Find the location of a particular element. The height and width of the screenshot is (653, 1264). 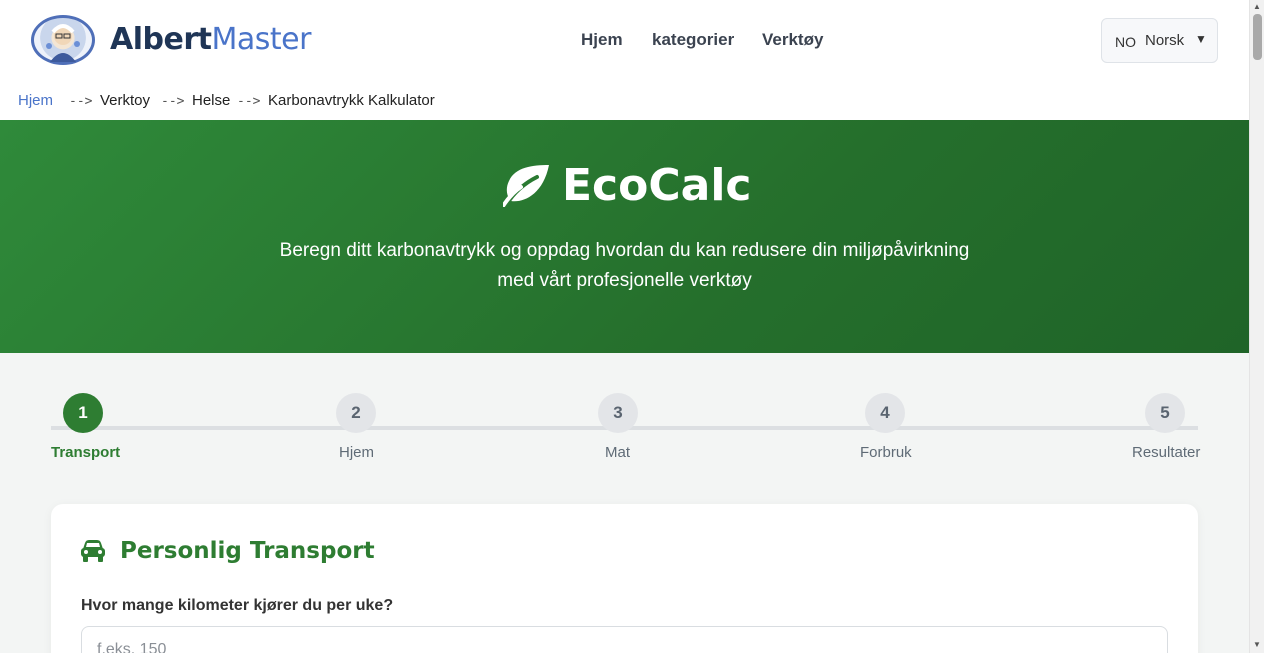

hero-subtitle-line-2: med vårt profesjonelle verktøy is located at coordinates (624, 280).